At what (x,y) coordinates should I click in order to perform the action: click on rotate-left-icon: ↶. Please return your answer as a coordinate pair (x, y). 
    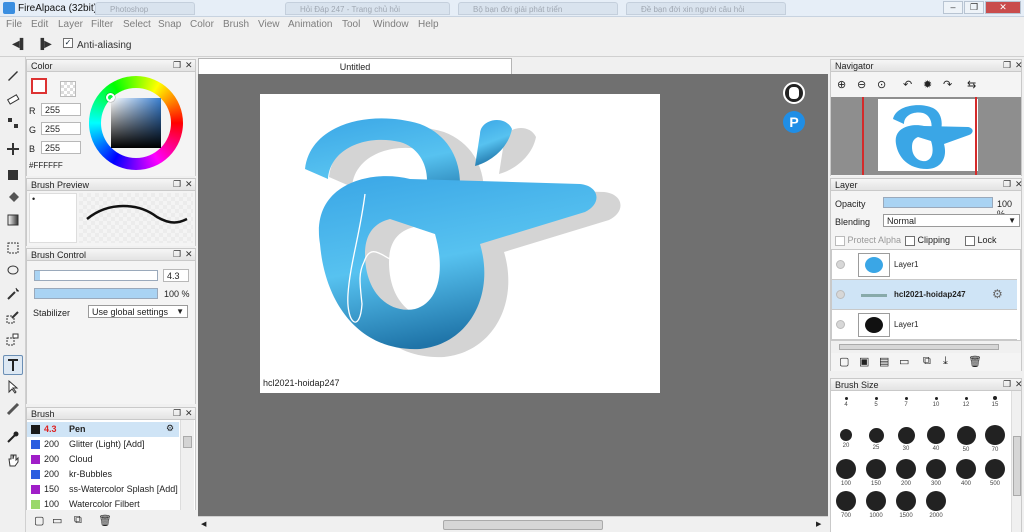
    Looking at the image, I should click on (907, 84).